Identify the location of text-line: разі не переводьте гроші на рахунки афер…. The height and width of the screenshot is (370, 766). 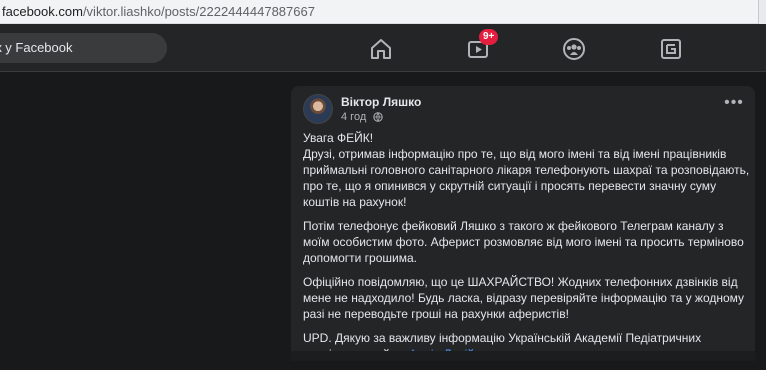
(436, 314).